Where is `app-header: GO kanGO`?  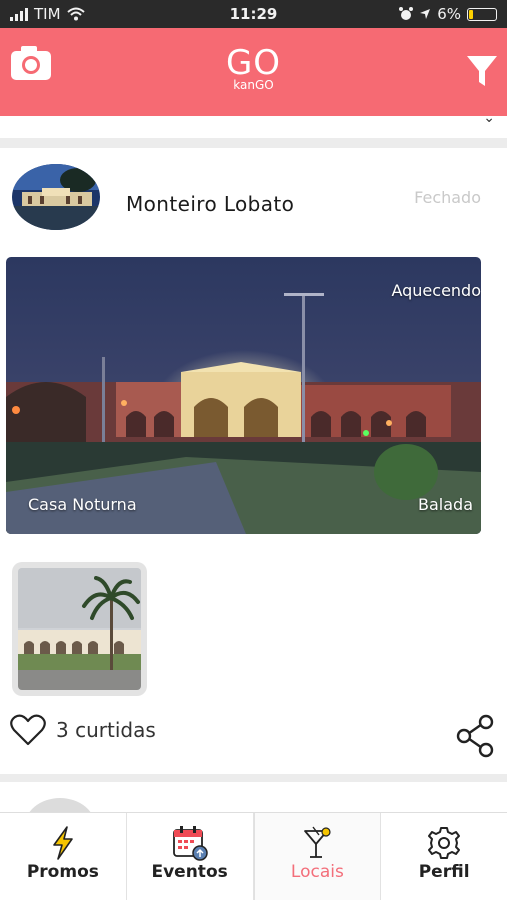 app-header: GO kanGO is located at coordinates (253, 72).